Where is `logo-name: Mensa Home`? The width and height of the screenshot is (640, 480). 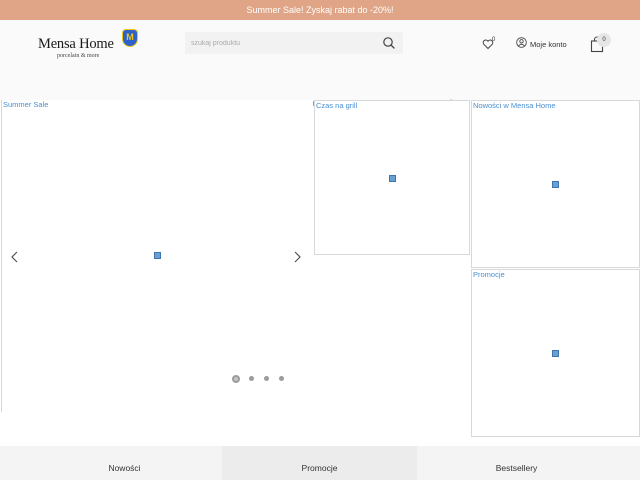
logo-name: Mensa Home is located at coordinates (76, 44).